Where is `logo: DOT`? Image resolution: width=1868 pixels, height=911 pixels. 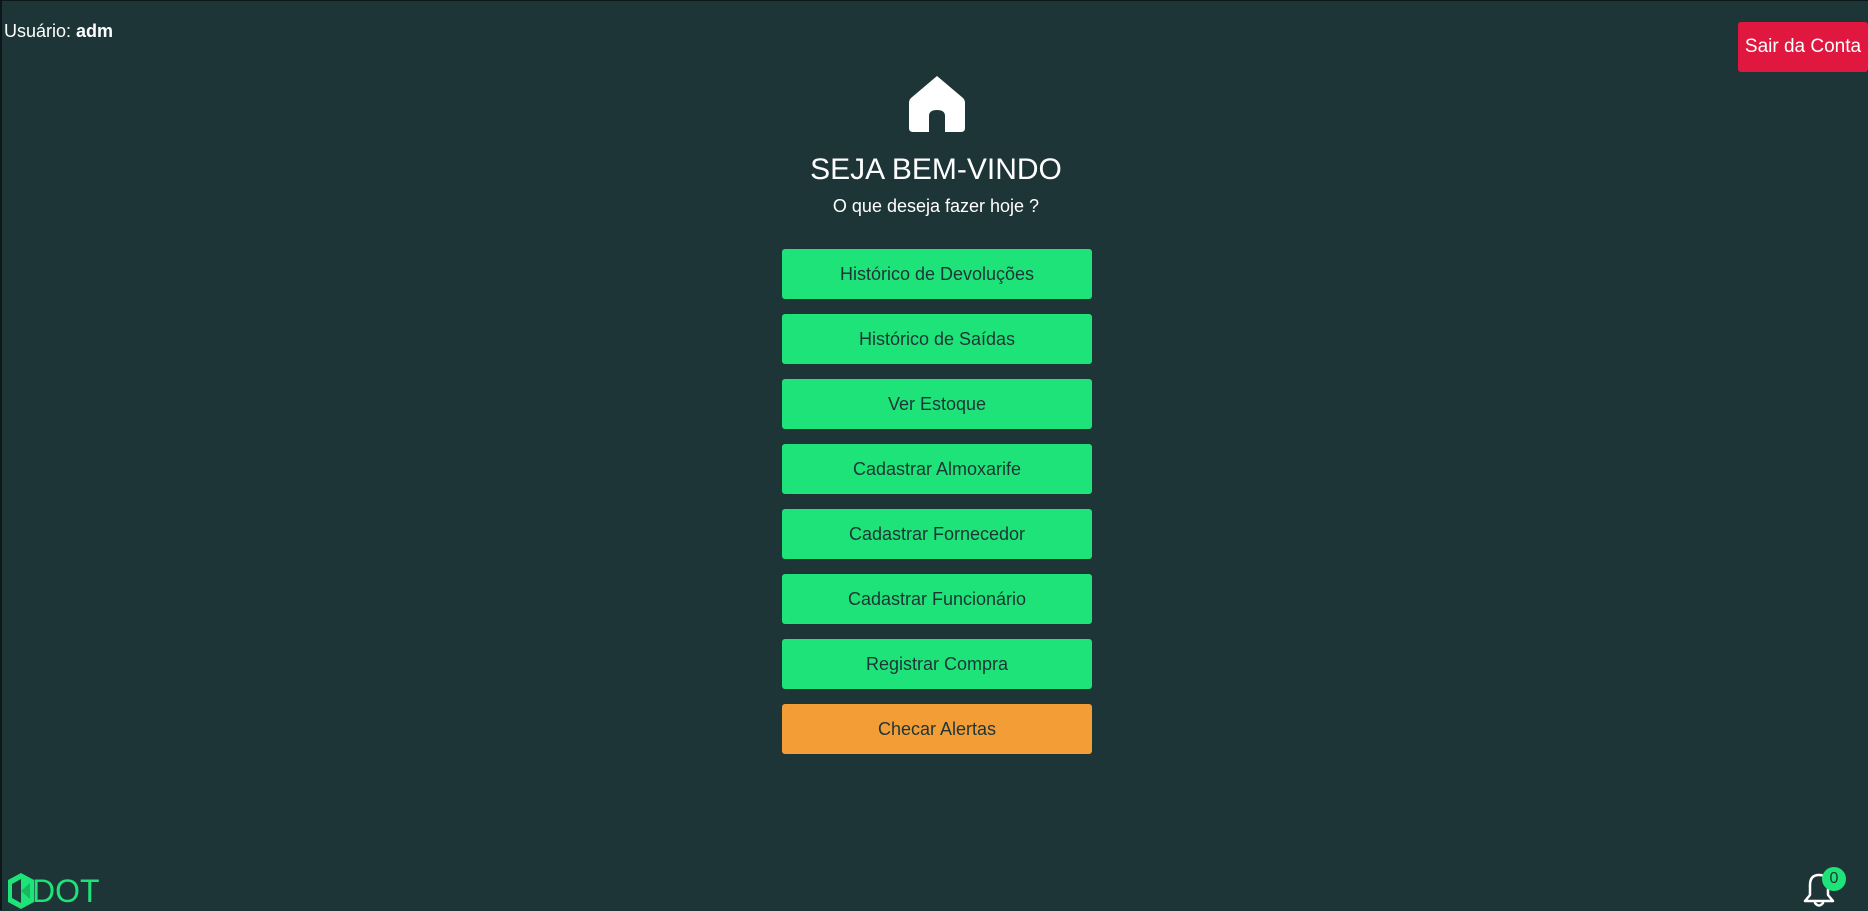
logo: DOT is located at coordinates (54, 891).